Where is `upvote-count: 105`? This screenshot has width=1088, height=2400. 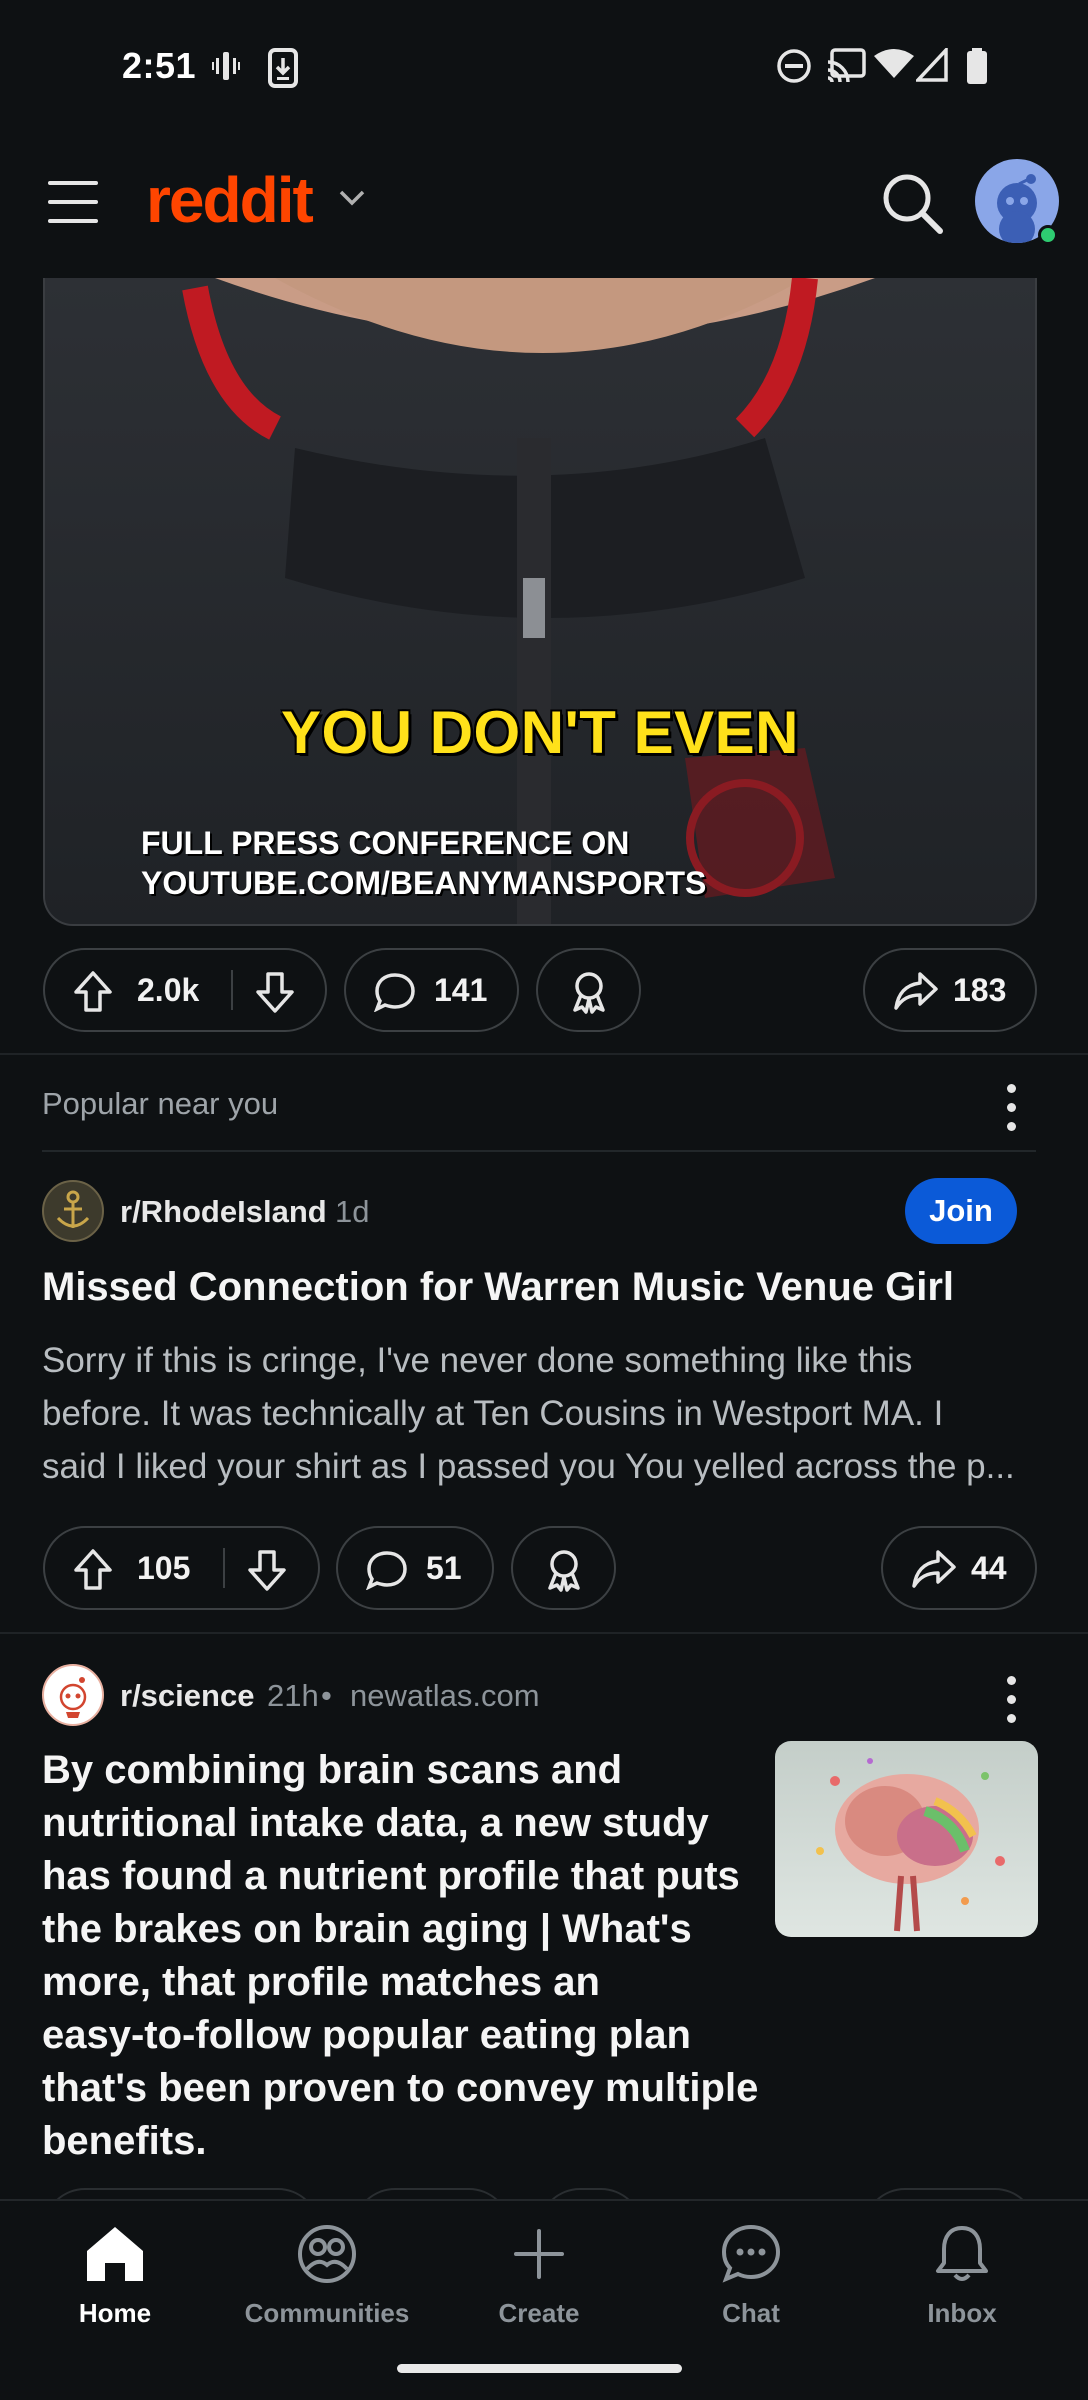
upvote-count: 105 is located at coordinates (164, 1568).